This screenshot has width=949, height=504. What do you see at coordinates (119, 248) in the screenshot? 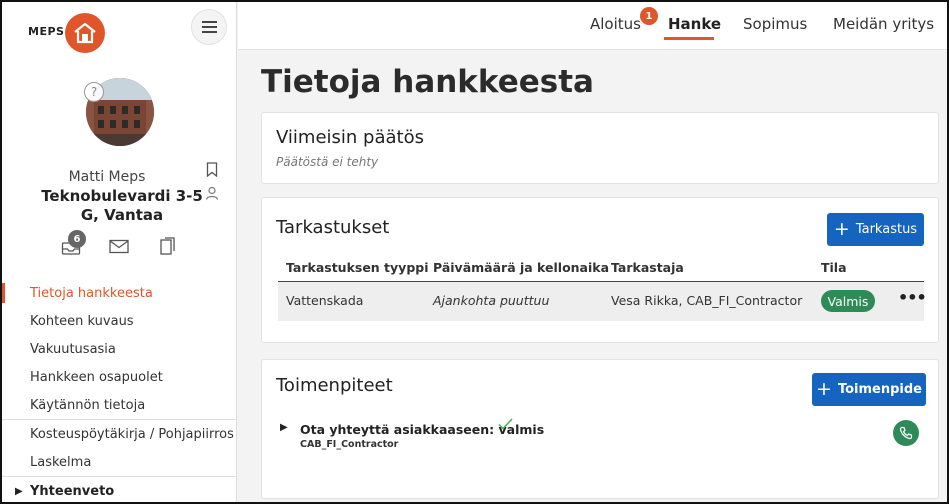
I see `mail-icon` at bounding box center [119, 248].